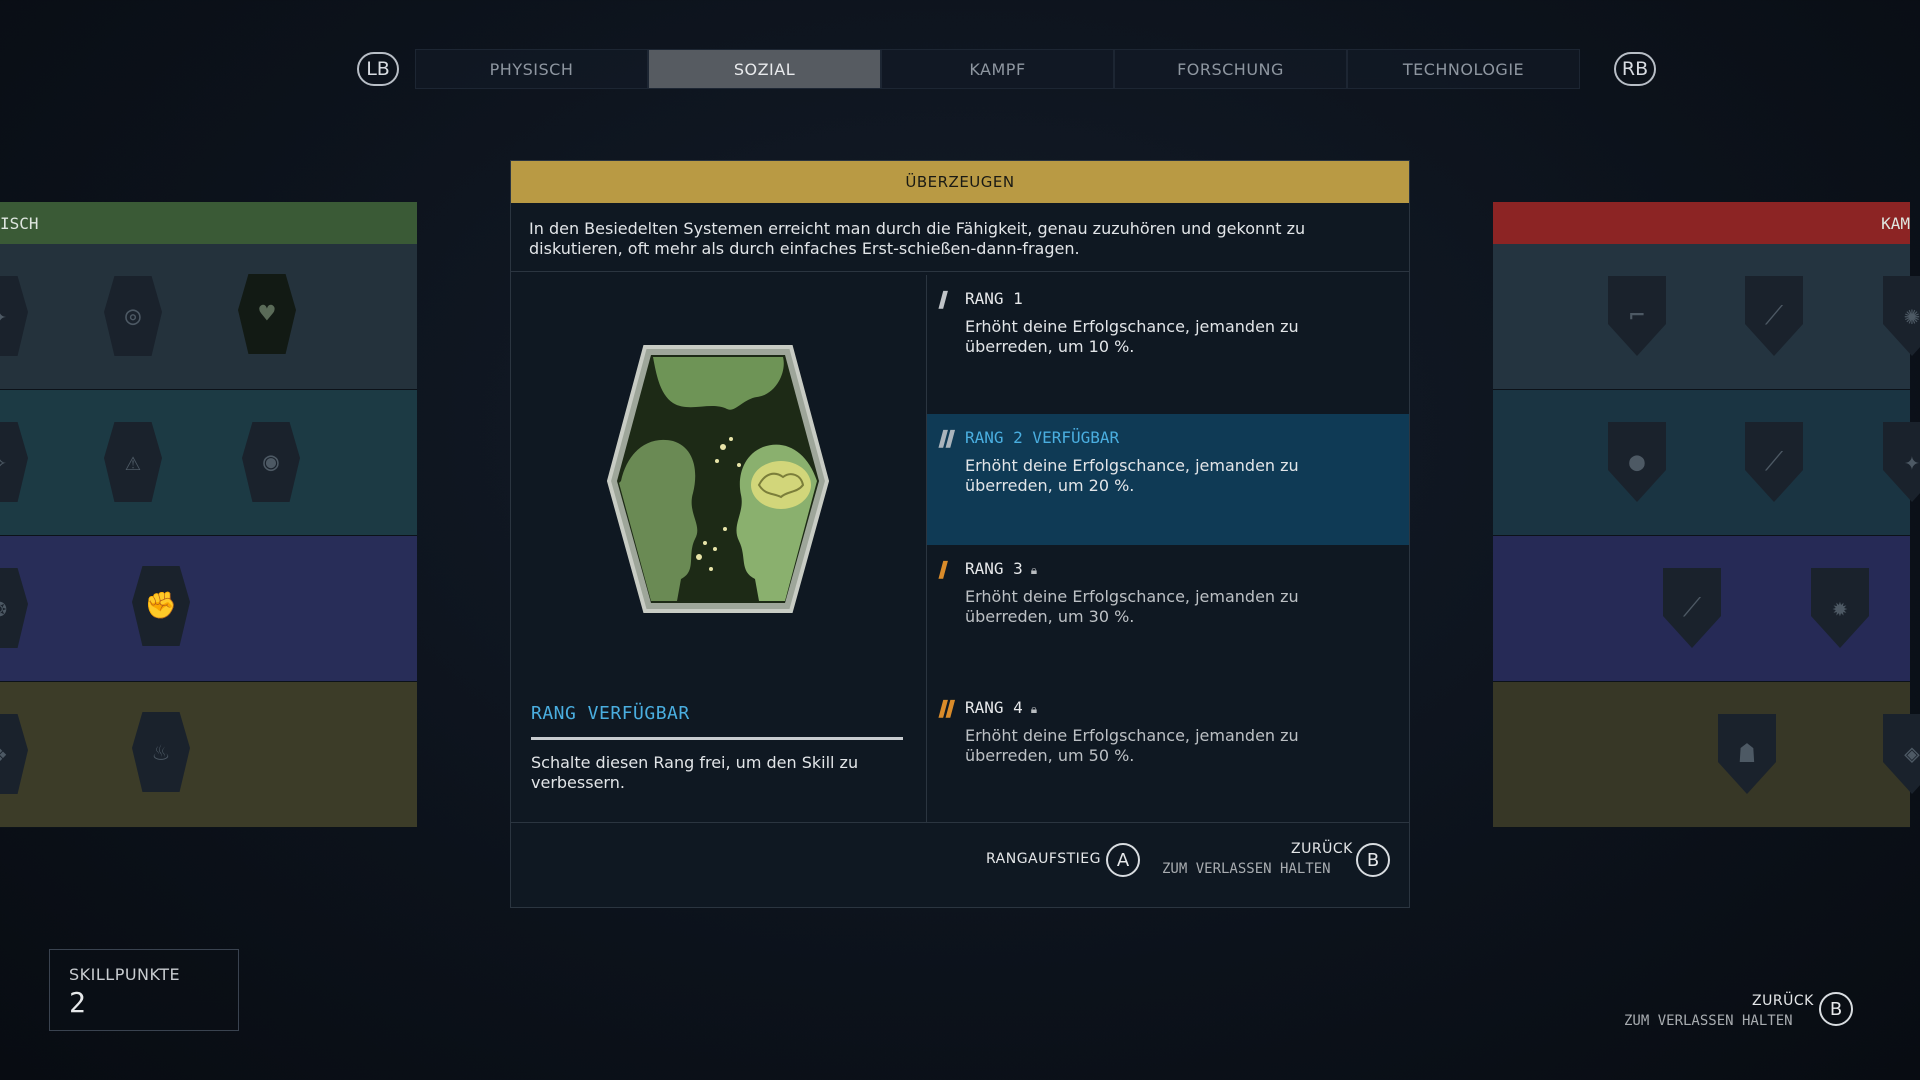  I want to click on skill-row: ⌐ ⟋ ✺, so click(1706, 317).